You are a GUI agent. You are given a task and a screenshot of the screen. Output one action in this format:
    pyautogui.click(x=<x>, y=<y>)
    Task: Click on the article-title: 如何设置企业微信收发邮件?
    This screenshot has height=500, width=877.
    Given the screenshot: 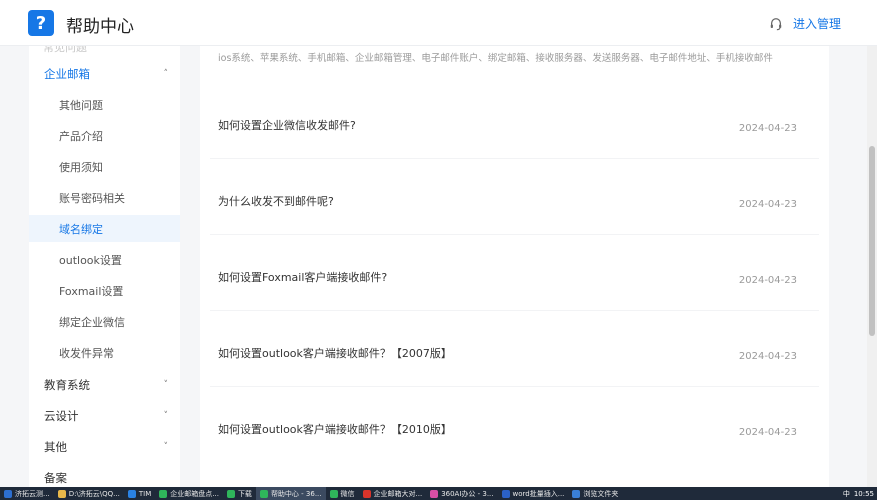 What is the action you would take?
    pyautogui.click(x=287, y=125)
    